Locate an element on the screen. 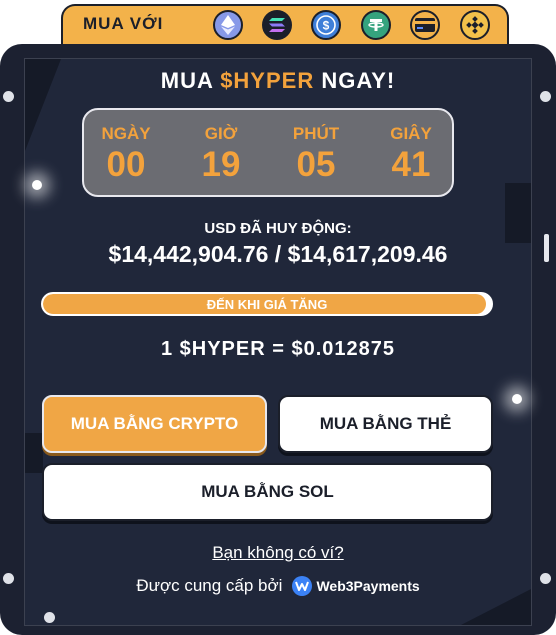 This screenshot has height=635, width=556. usdc-icon: $ is located at coordinates (326, 25).